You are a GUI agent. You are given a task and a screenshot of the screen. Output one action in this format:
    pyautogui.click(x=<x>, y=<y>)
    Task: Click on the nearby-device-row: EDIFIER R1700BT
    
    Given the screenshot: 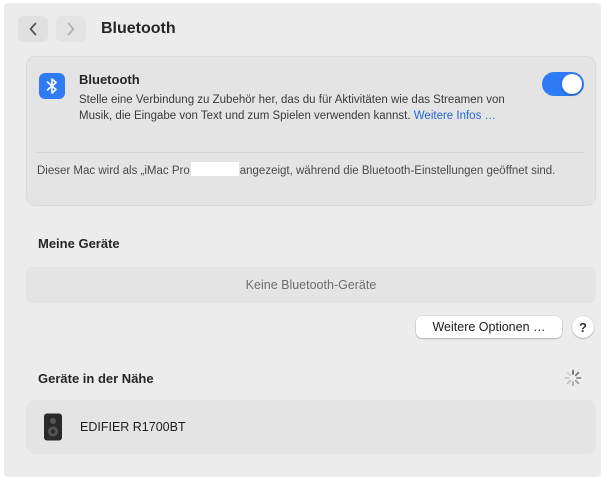 What is the action you would take?
    pyautogui.click(x=311, y=427)
    